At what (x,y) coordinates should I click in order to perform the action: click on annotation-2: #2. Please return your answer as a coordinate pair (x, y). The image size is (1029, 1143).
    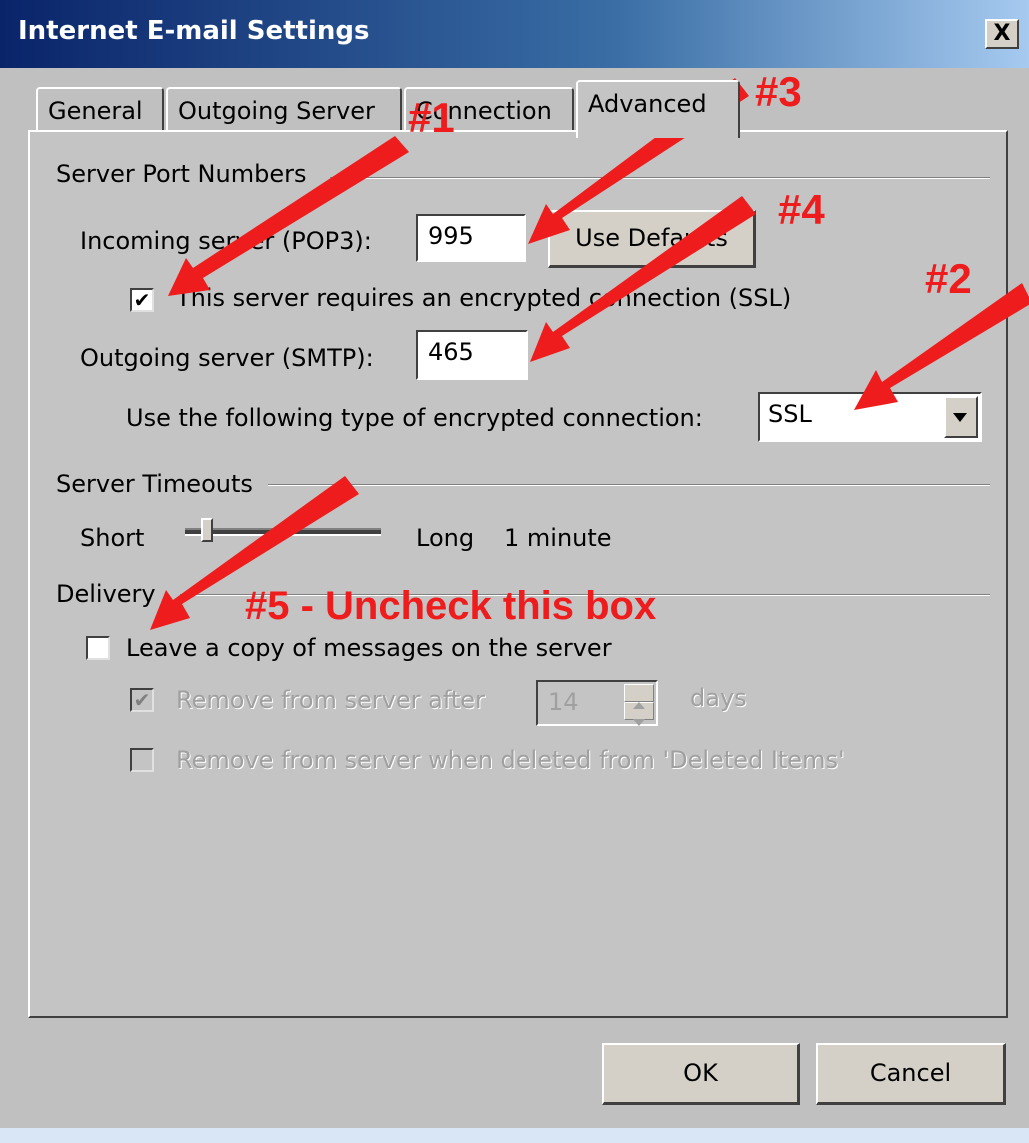
    Looking at the image, I should click on (948, 278).